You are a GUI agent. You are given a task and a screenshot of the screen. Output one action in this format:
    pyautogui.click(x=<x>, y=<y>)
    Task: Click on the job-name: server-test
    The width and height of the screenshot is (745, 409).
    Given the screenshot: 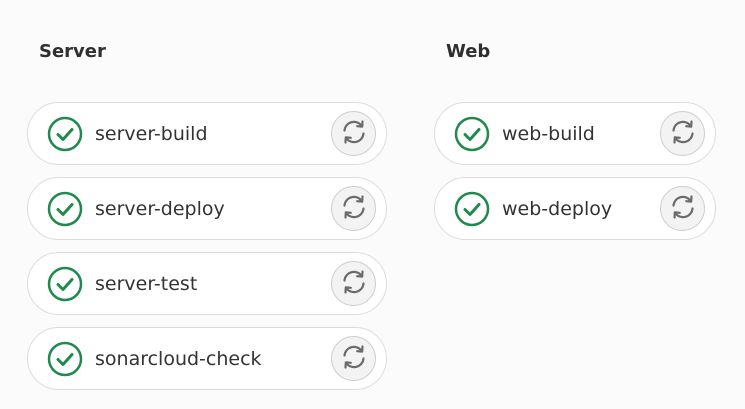 What is the action you would take?
    pyautogui.click(x=146, y=284)
    